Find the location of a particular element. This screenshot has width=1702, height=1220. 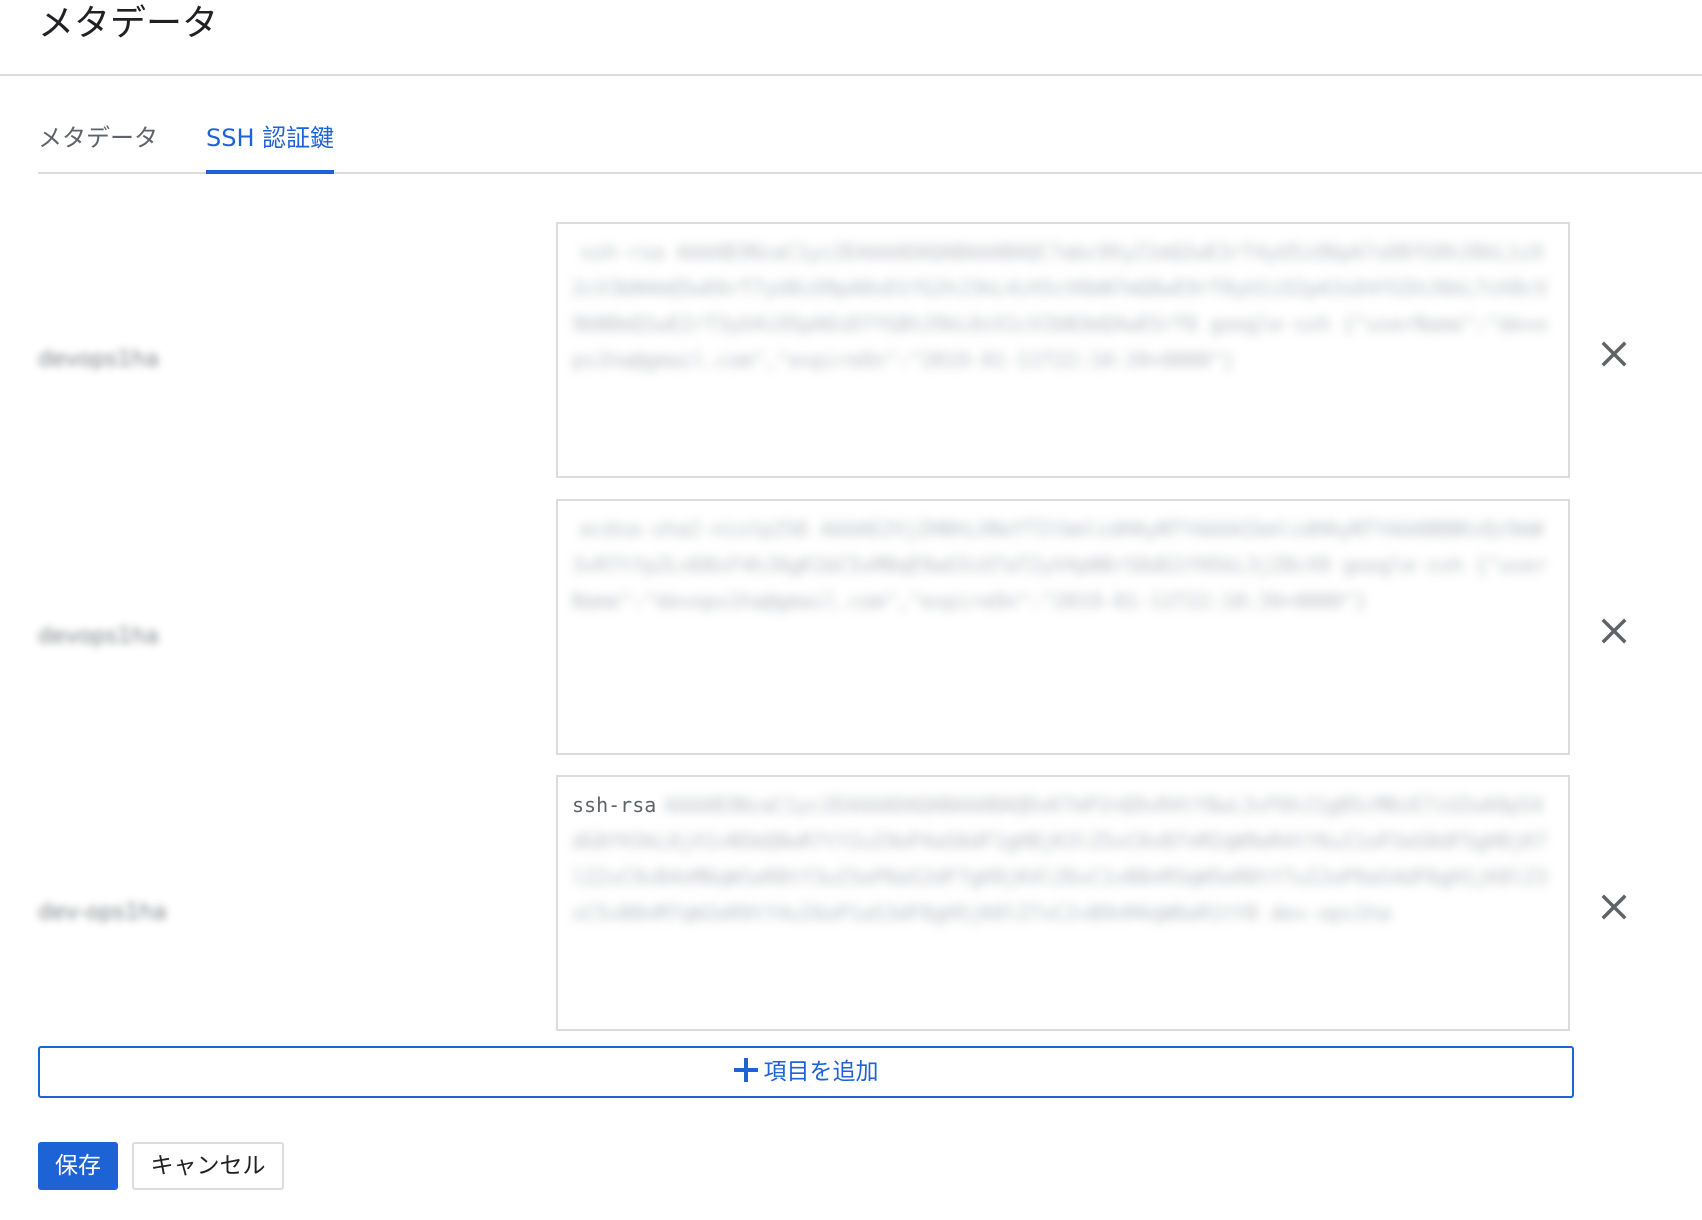

add-item-button: 項目を追加 is located at coordinates (806, 1072).